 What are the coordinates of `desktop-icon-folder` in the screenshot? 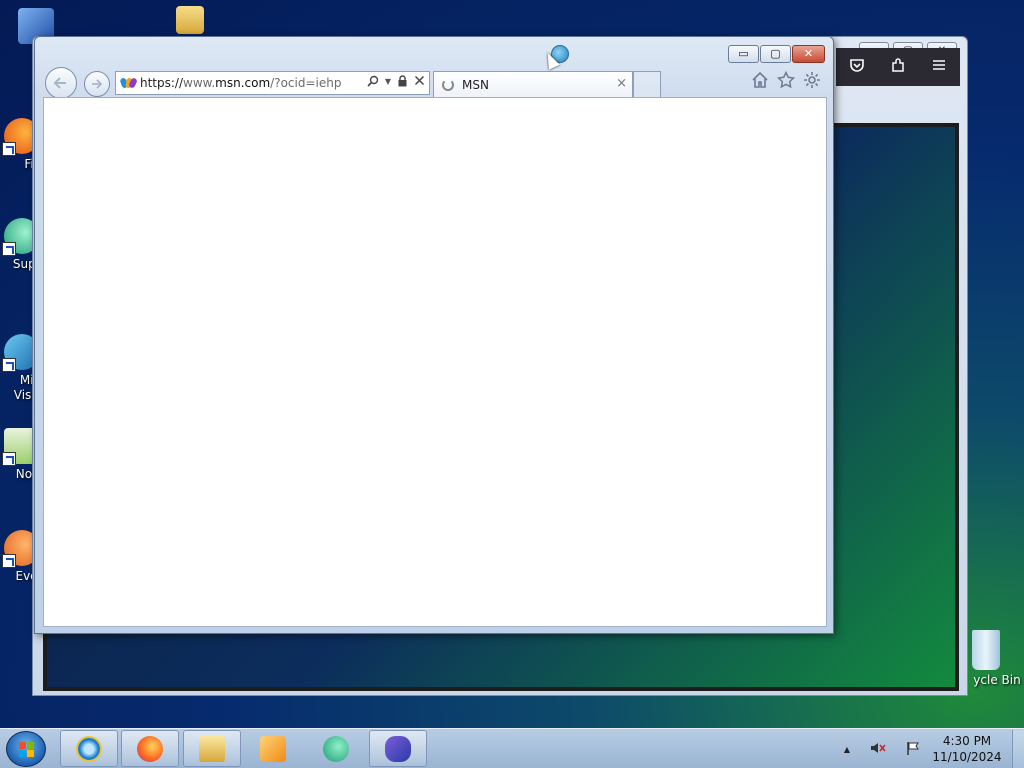 It's located at (190, 21).